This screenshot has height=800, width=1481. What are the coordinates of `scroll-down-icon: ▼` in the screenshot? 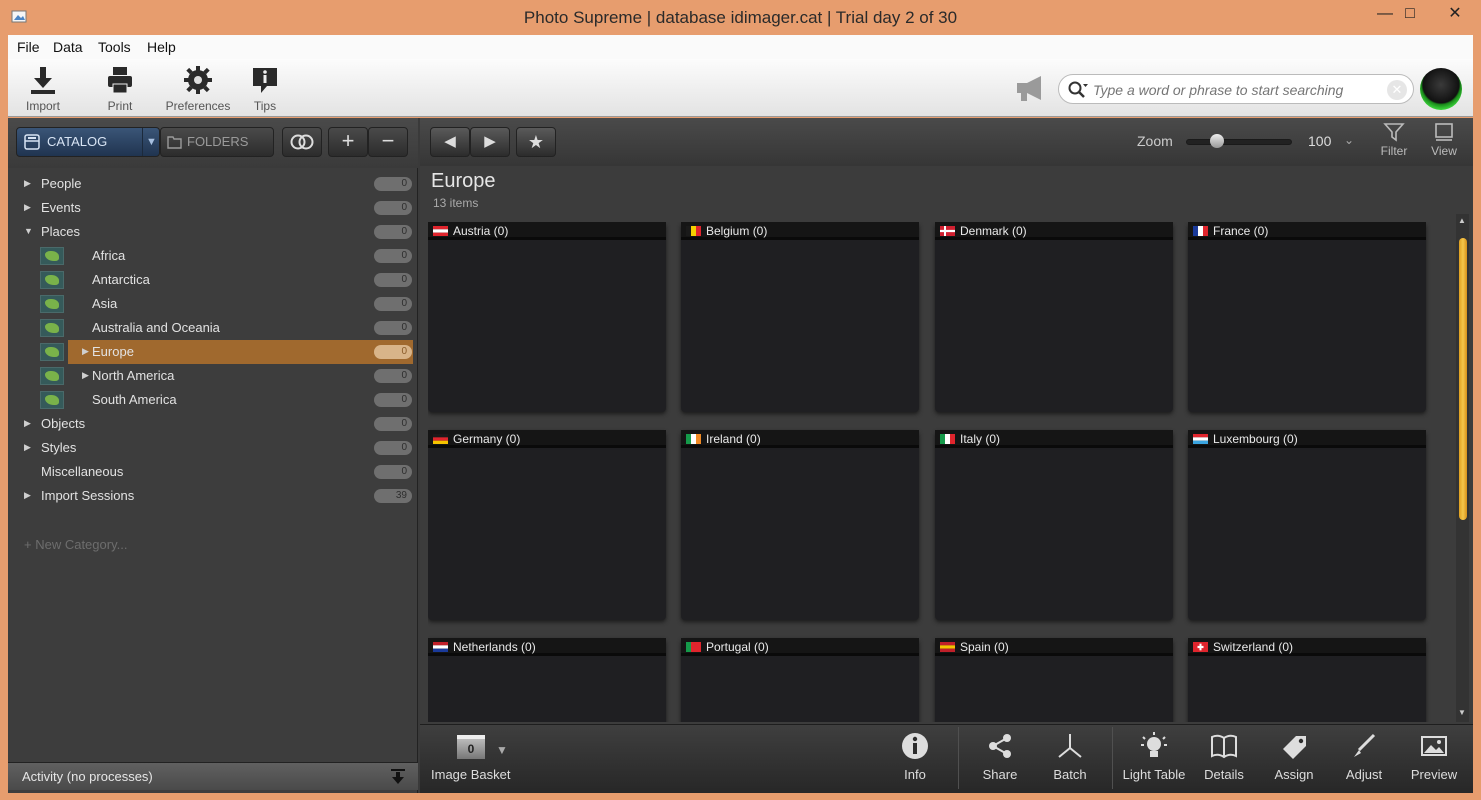 It's located at (1462, 712).